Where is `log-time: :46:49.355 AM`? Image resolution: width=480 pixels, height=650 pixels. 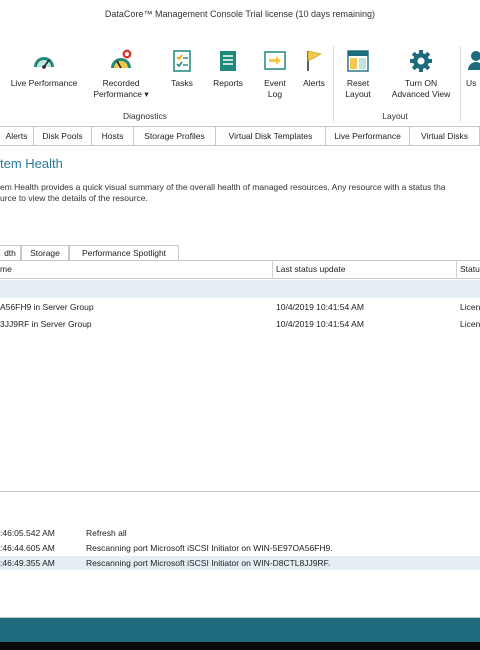 log-time: :46:49.355 AM is located at coordinates (27, 563).